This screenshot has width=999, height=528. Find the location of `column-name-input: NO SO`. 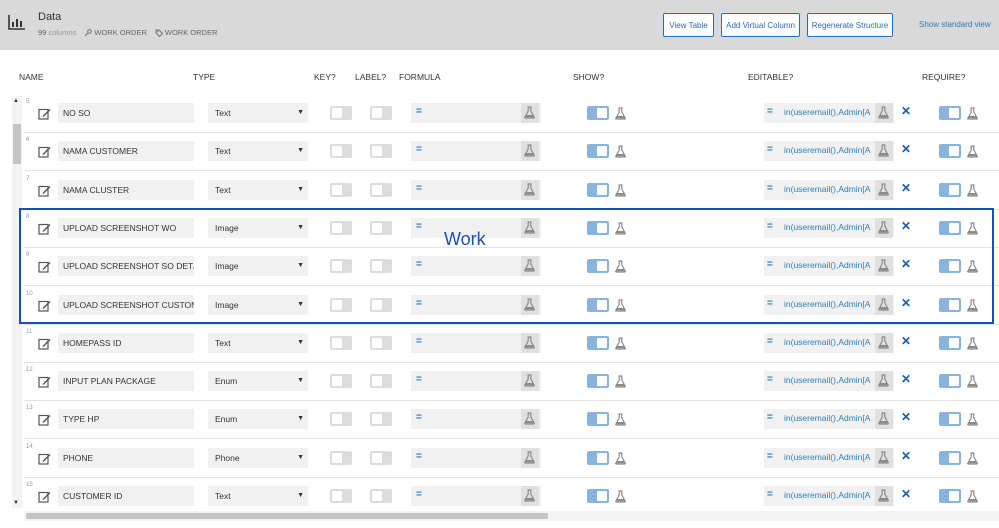

column-name-input: NO SO is located at coordinates (126, 113).